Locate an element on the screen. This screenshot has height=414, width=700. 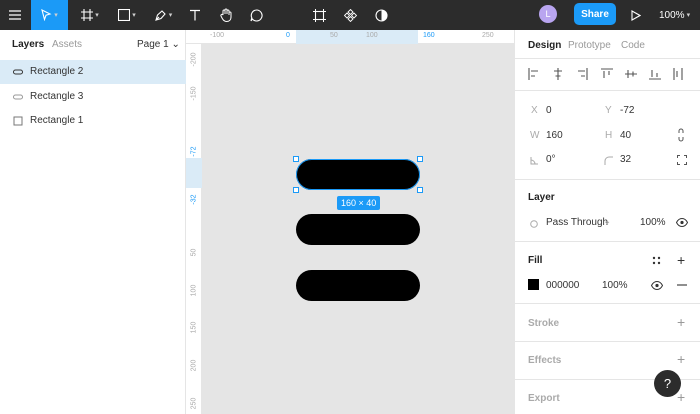
frame-tool-button: ▾ is located at coordinates (90, 15).